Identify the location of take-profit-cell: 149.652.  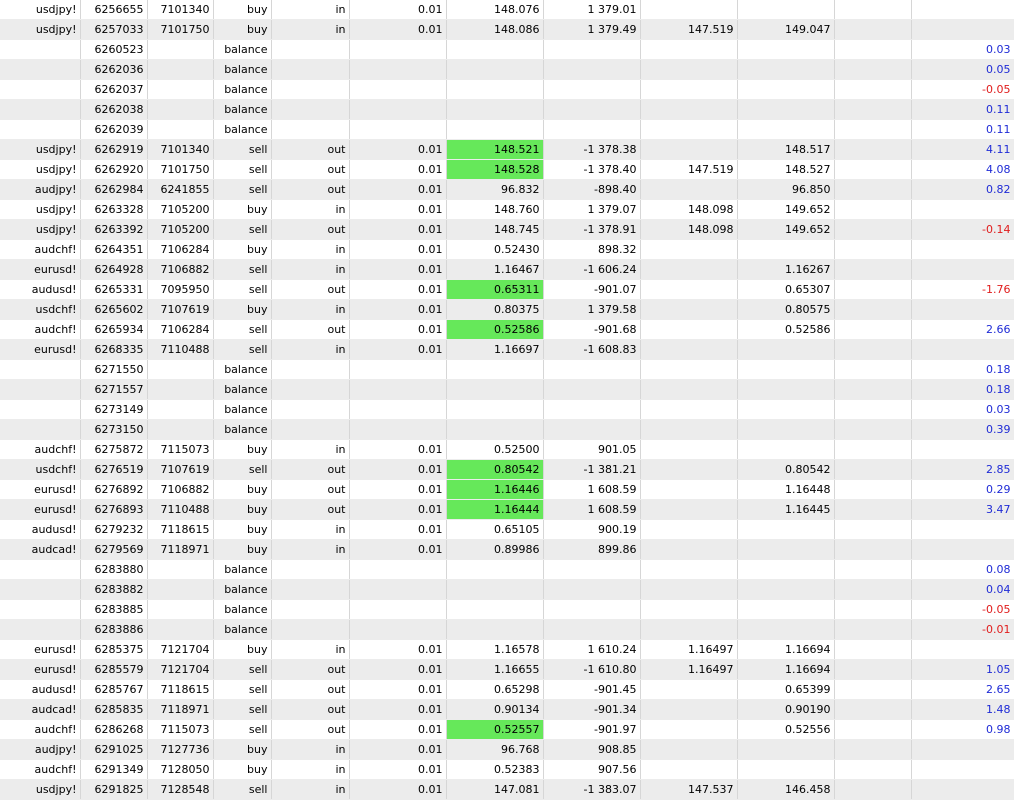
(786, 229).